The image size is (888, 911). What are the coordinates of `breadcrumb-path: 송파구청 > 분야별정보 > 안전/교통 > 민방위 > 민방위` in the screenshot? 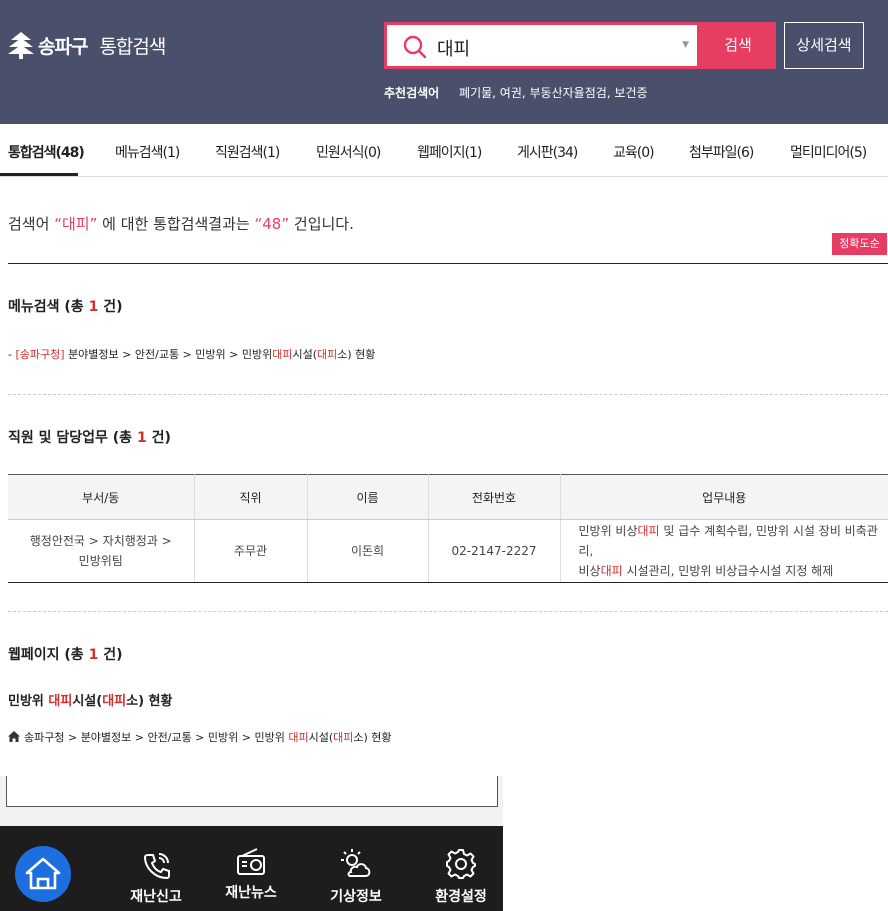 It's located at (156, 737).